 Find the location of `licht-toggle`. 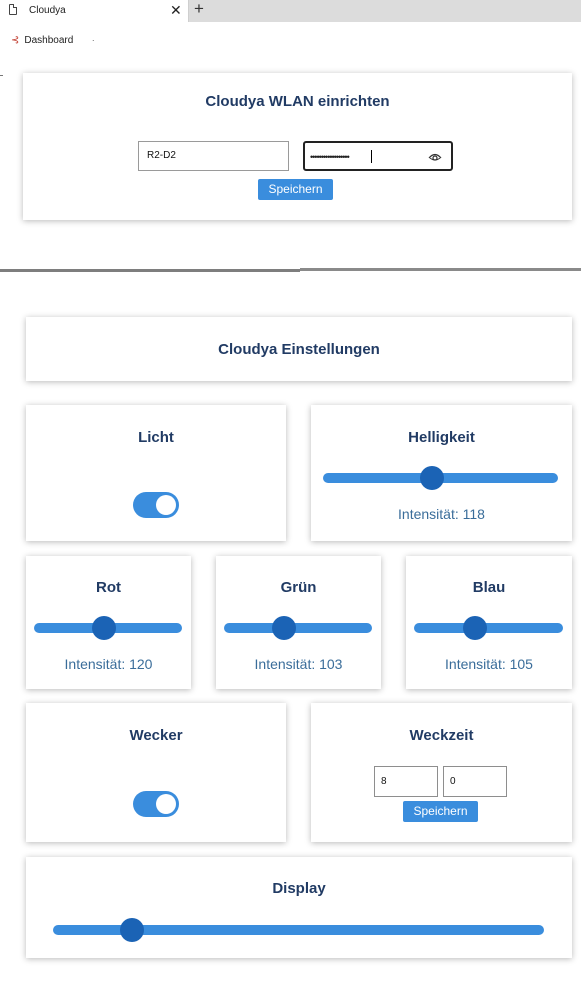

licht-toggle is located at coordinates (156, 505).